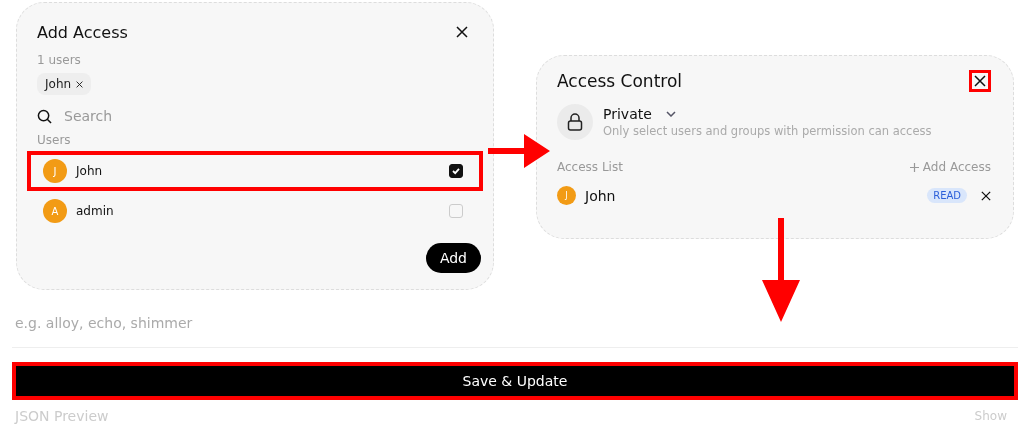  What do you see at coordinates (59, 60) in the screenshot?
I see `selected-count: 1 users` at bounding box center [59, 60].